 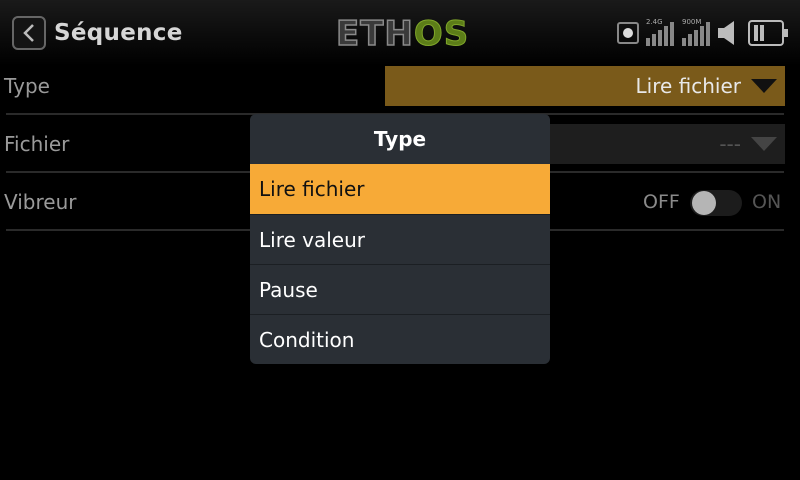 I want to click on type-label: Type, so click(x=27, y=86).